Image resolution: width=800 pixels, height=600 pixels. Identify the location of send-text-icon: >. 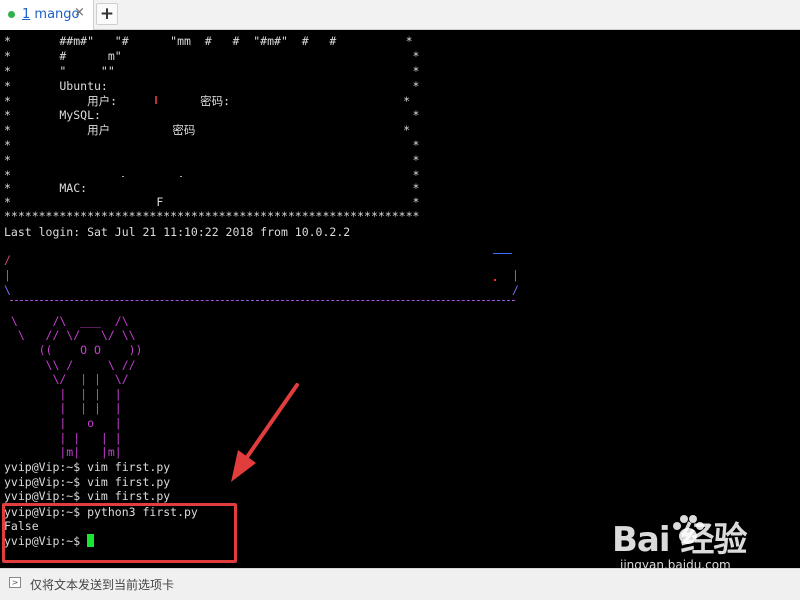
(15, 582).